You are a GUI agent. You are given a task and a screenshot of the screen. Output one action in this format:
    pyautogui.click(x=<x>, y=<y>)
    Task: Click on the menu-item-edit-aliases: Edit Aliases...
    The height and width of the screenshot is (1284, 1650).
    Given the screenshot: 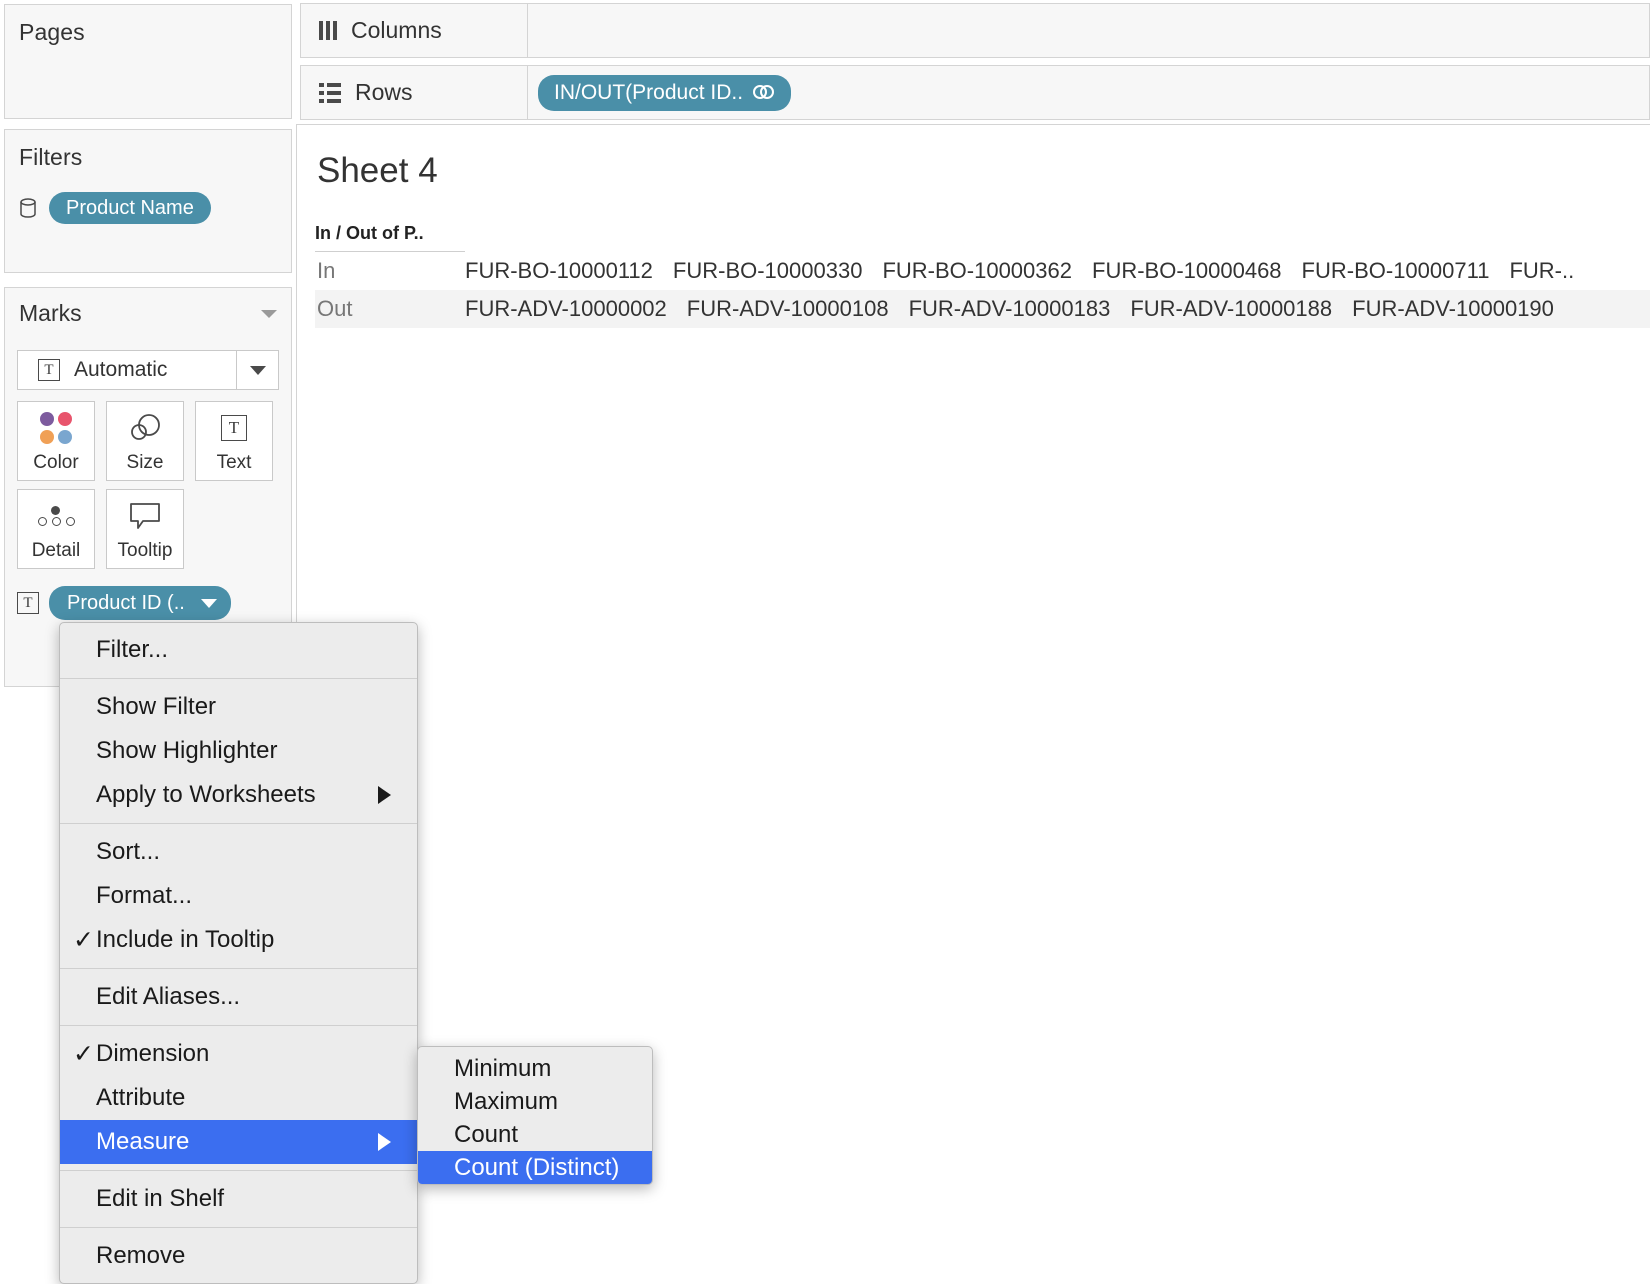 What is the action you would take?
    pyautogui.click(x=238, y=997)
    